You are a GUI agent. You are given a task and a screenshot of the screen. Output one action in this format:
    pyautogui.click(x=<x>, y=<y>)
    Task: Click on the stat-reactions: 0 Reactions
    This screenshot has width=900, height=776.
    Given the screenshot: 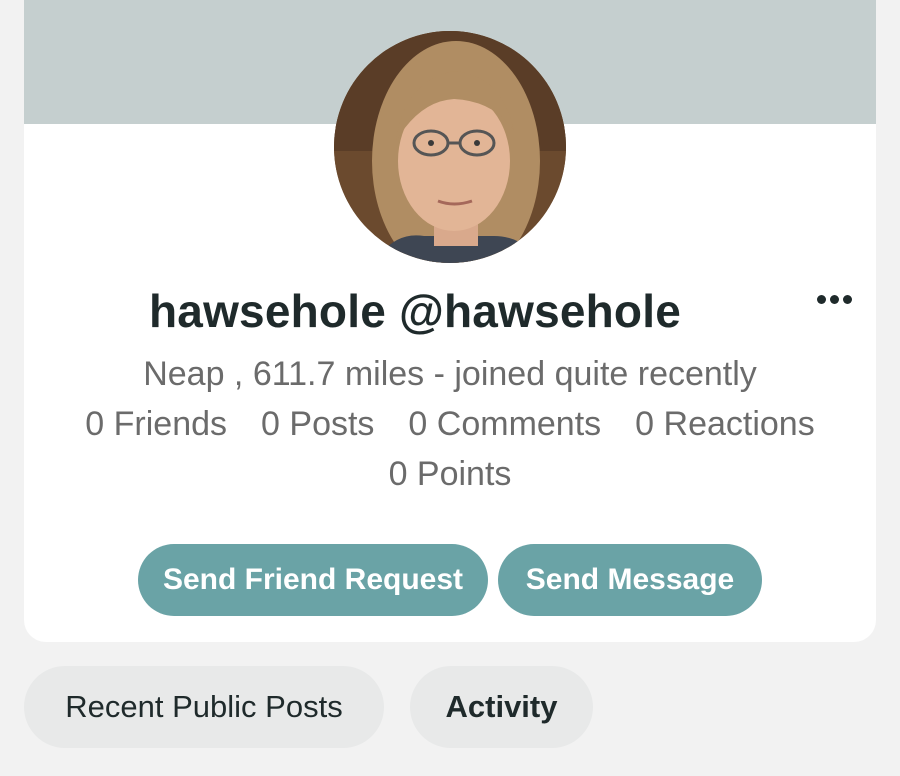 What is the action you would take?
    pyautogui.click(x=725, y=424)
    